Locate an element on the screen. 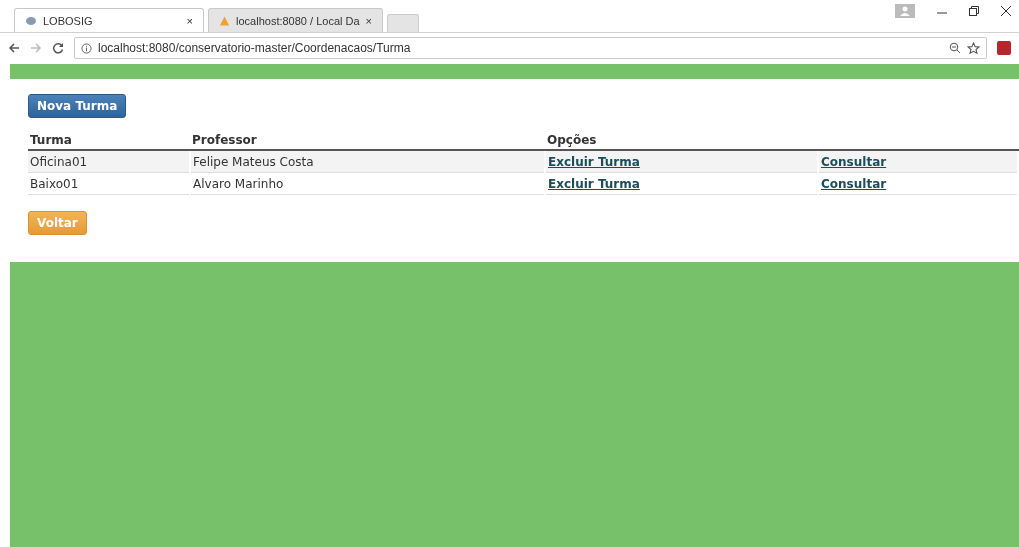 The width and height of the screenshot is (1019, 547). table-cell: Alvaro Marinho is located at coordinates (367, 183).